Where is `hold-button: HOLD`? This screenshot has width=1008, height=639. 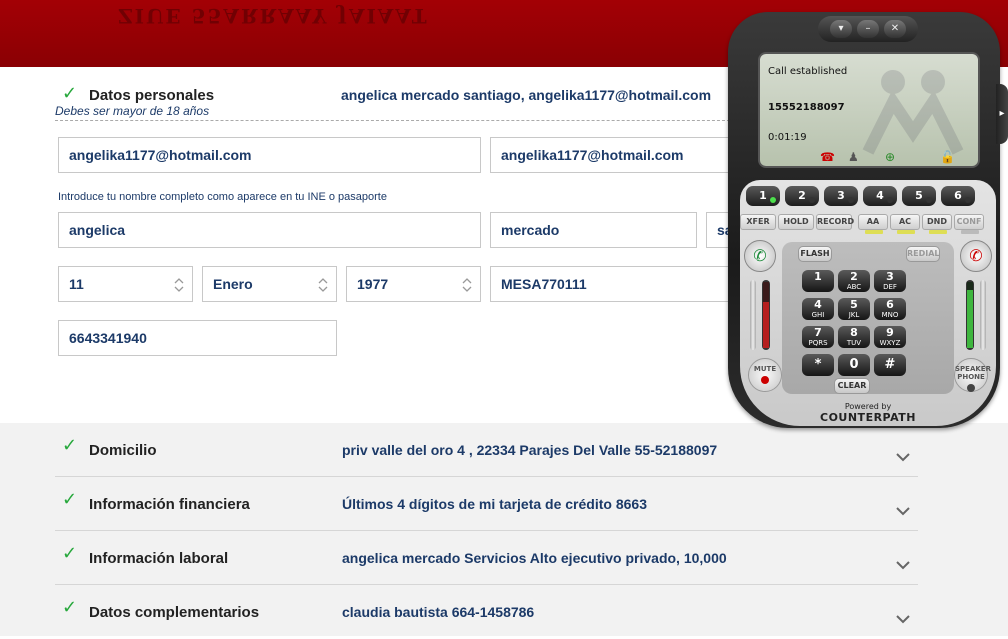
hold-button: HOLD is located at coordinates (796, 222).